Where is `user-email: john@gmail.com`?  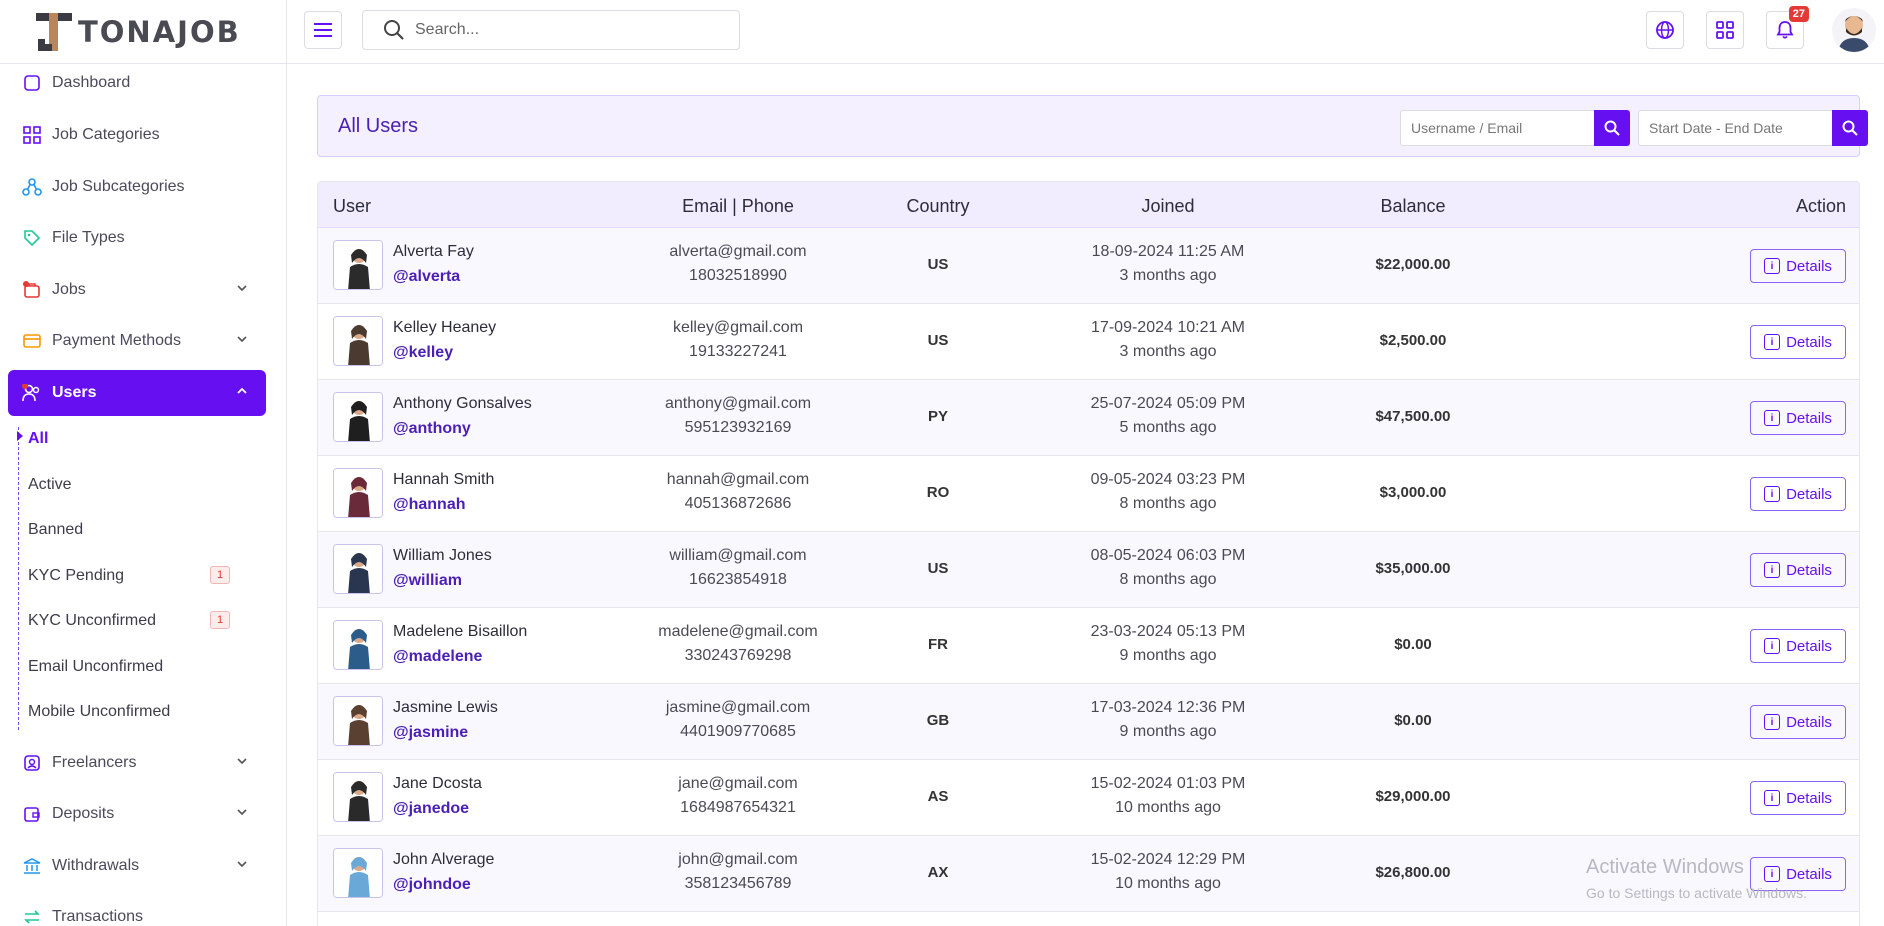
user-email: john@gmail.com is located at coordinates (738, 859).